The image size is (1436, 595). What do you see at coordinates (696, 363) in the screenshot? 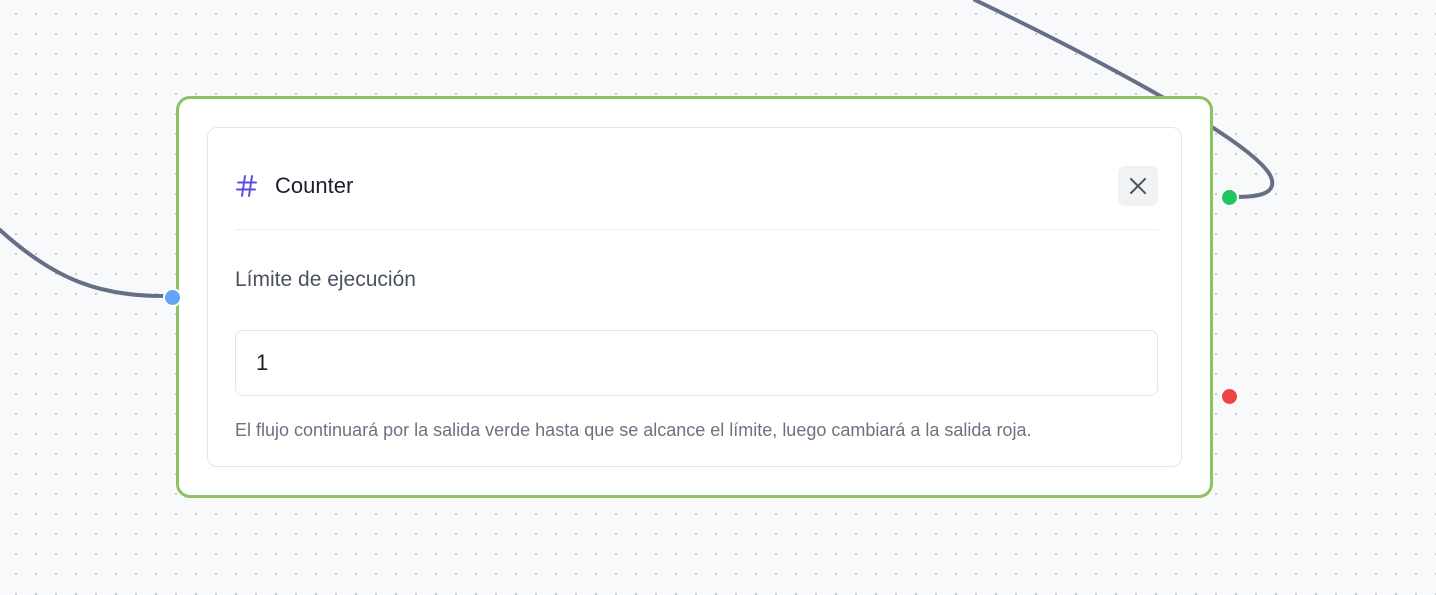
I see `execution-limit-input` at bounding box center [696, 363].